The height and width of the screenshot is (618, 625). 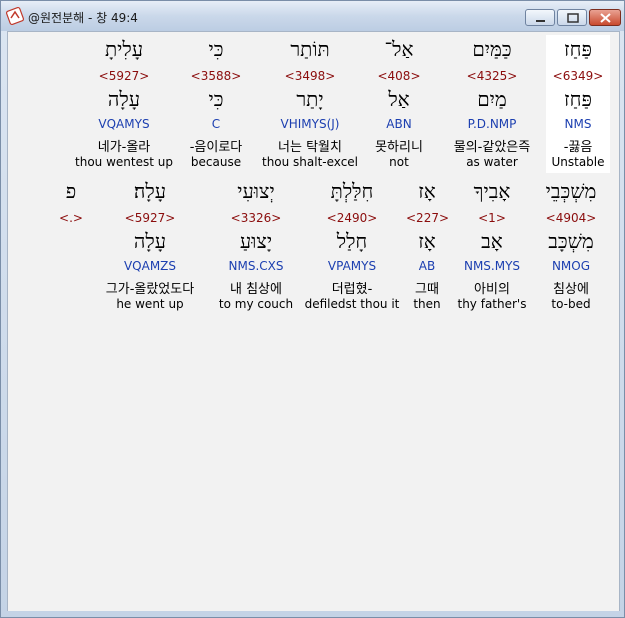 What do you see at coordinates (352, 191) in the screenshot?
I see `hebrew-word: חִלַּלְתָּ` at bounding box center [352, 191].